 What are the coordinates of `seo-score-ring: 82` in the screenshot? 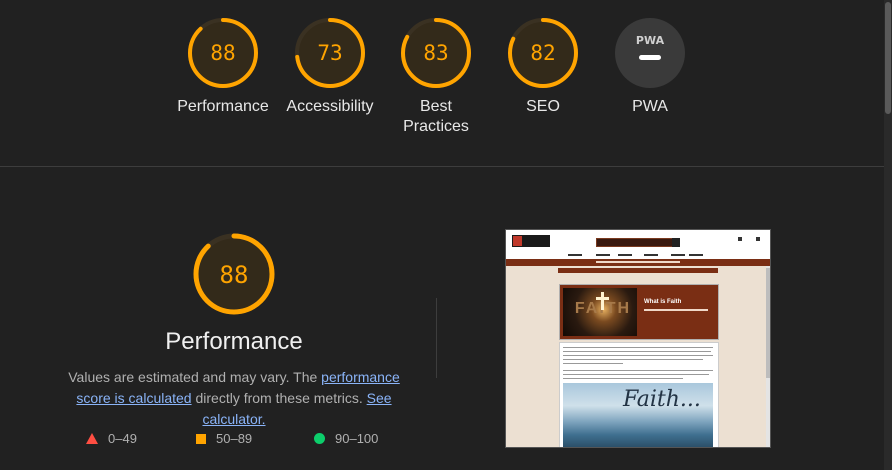 It's located at (543, 53).